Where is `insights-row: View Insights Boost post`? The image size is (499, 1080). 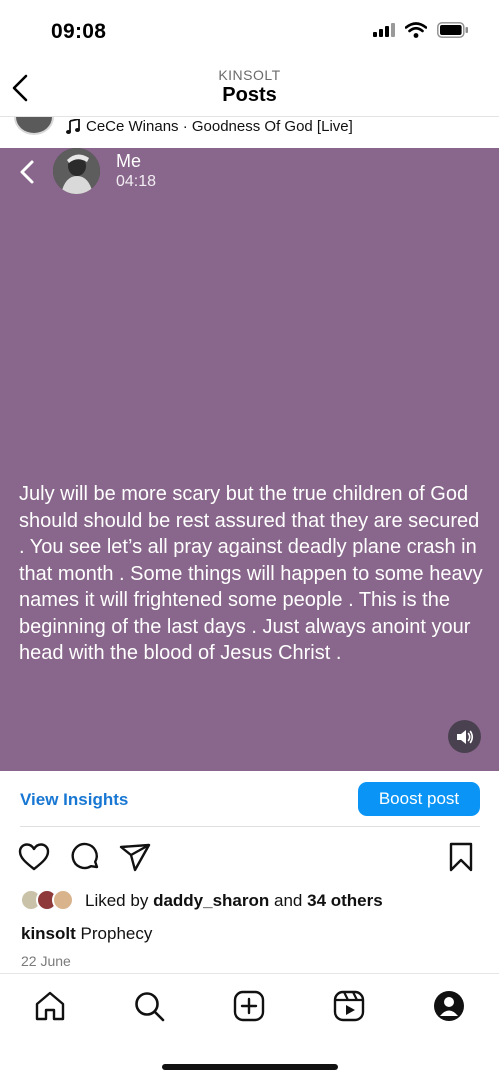 insights-row: View Insights Boost post is located at coordinates (249, 799).